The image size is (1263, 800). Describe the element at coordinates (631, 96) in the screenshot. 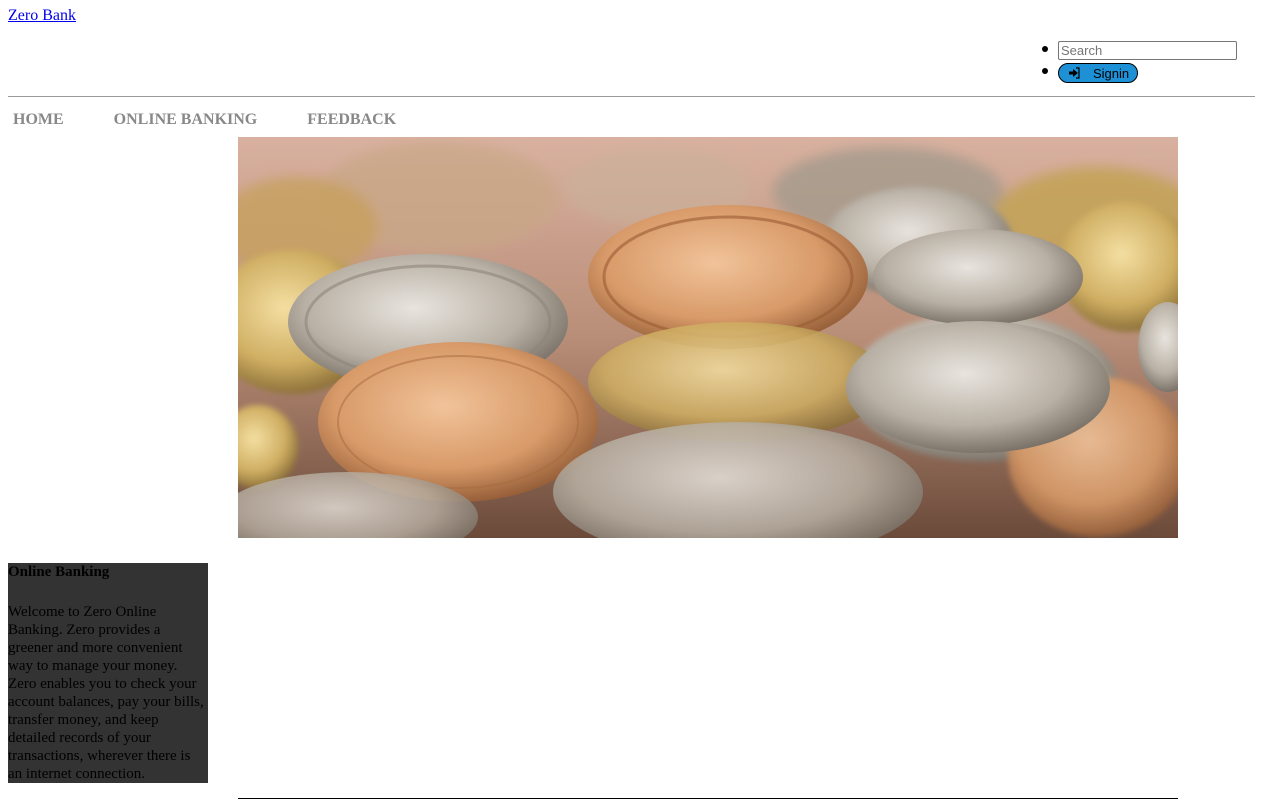

I see `header-divider` at that location.